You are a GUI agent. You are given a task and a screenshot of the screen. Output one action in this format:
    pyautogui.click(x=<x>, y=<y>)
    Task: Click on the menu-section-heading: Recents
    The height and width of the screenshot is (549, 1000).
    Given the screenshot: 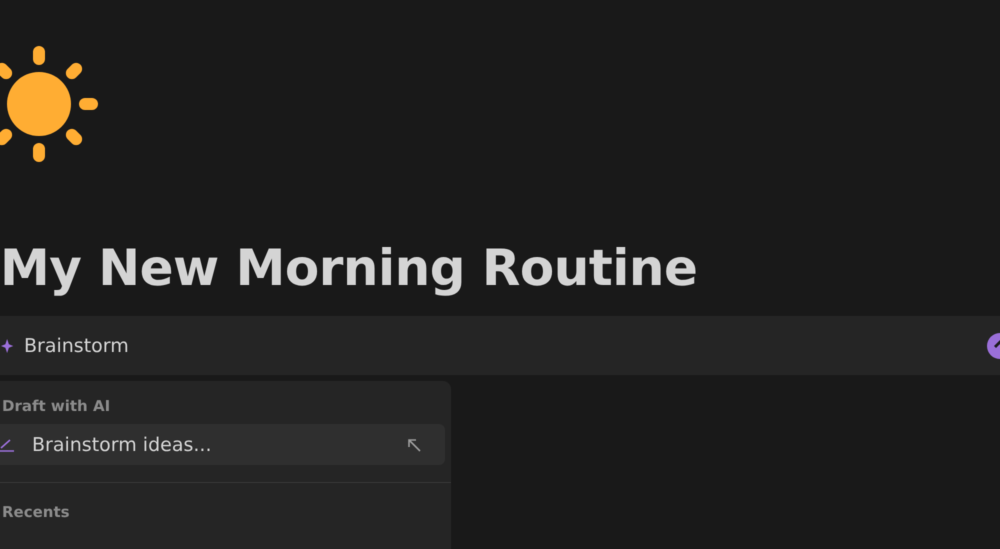 What is the action you would take?
    pyautogui.click(x=36, y=513)
    